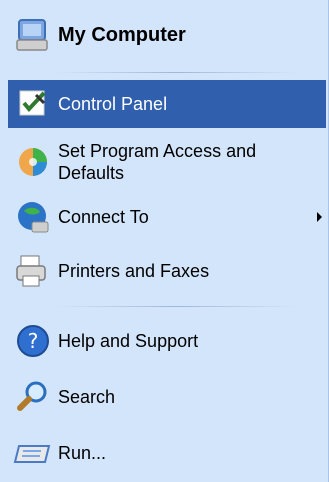 The height and width of the screenshot is (482, 329). Describe the element at coordinates (157, 162) in the screenshot. I see `program-access-label: Set Program Access and Defaults` at that location.